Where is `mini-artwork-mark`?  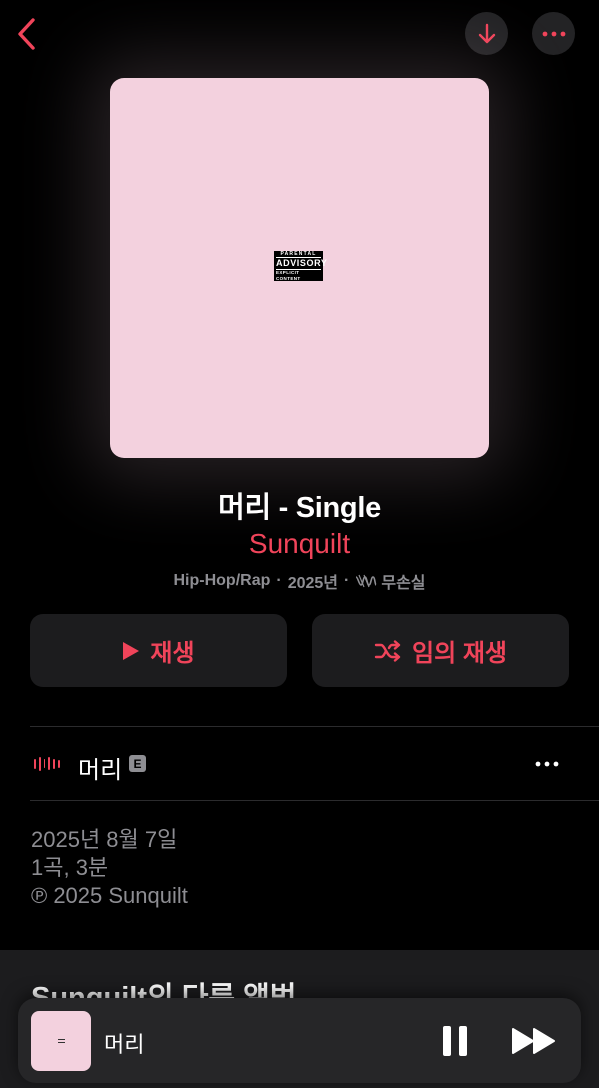 mini-artwork-mark is located at coordinates (61, 1041).